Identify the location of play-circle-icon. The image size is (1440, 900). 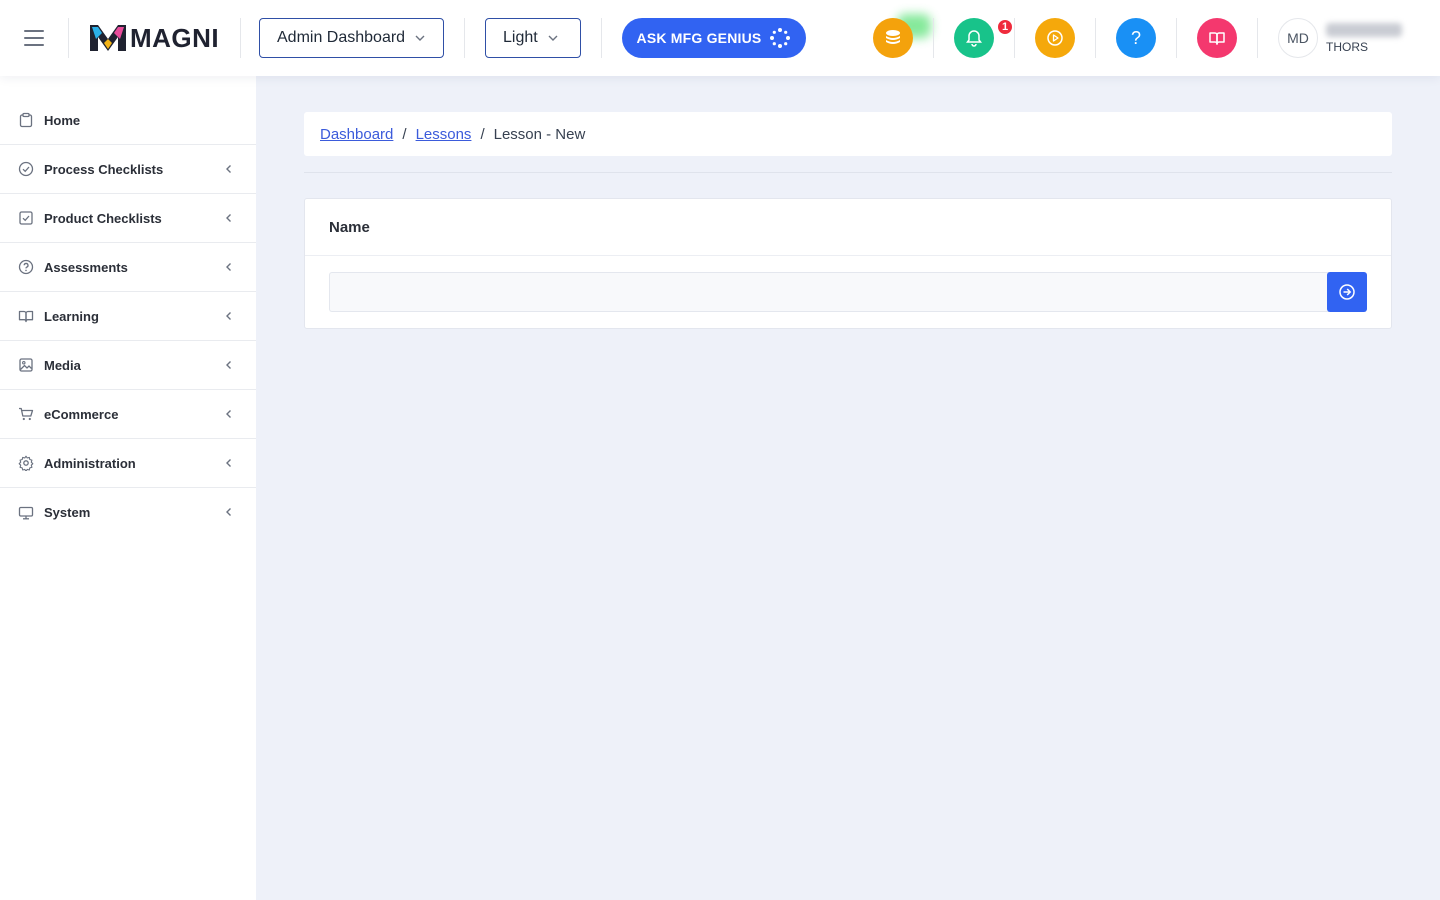
(1055, 38).